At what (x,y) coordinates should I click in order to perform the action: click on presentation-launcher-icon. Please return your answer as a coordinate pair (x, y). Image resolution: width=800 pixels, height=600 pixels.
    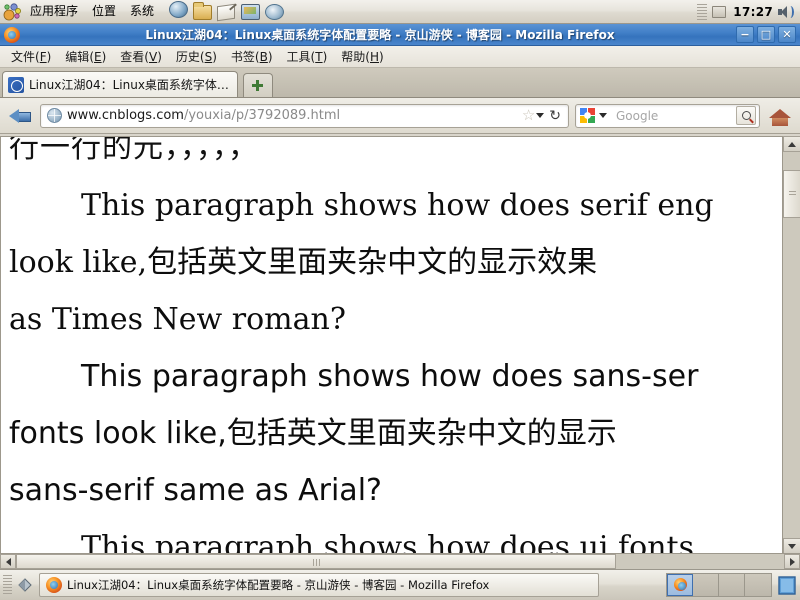
    Looking at the image, I should click on (252, 12).